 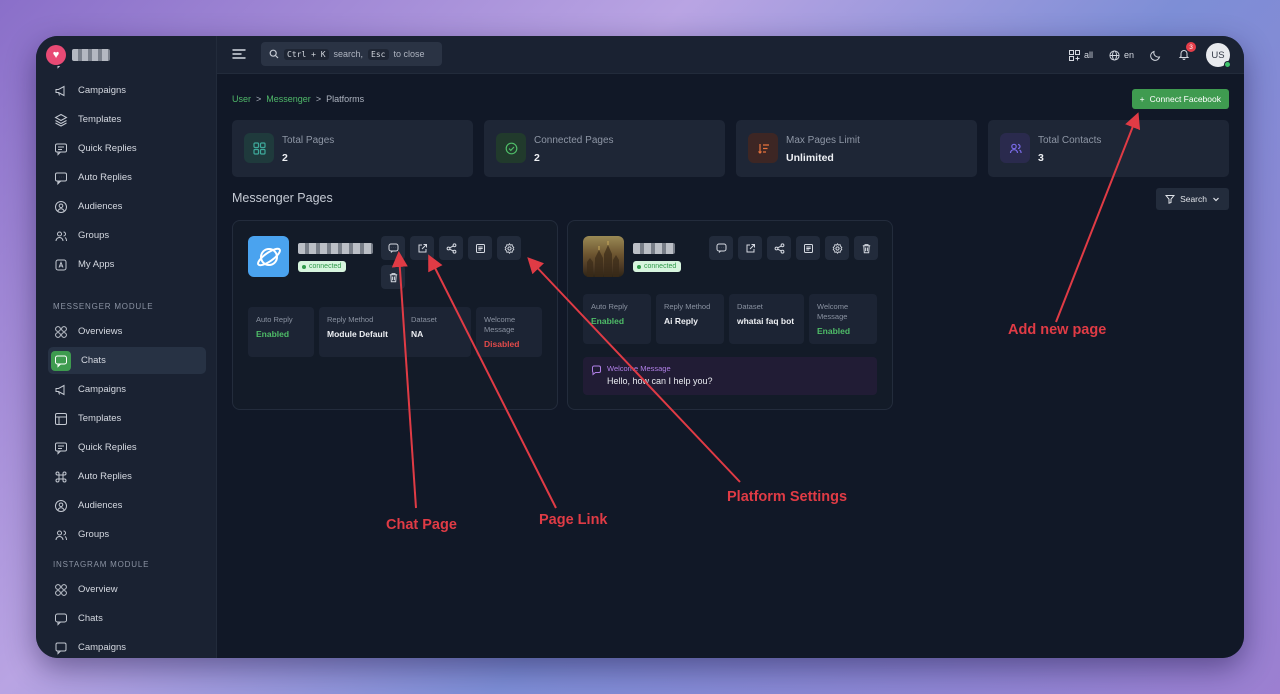 What do you see at coordinates (1170, 199) in the screenshot?
I see `filter-icon` at bounding box center [1170, 199].